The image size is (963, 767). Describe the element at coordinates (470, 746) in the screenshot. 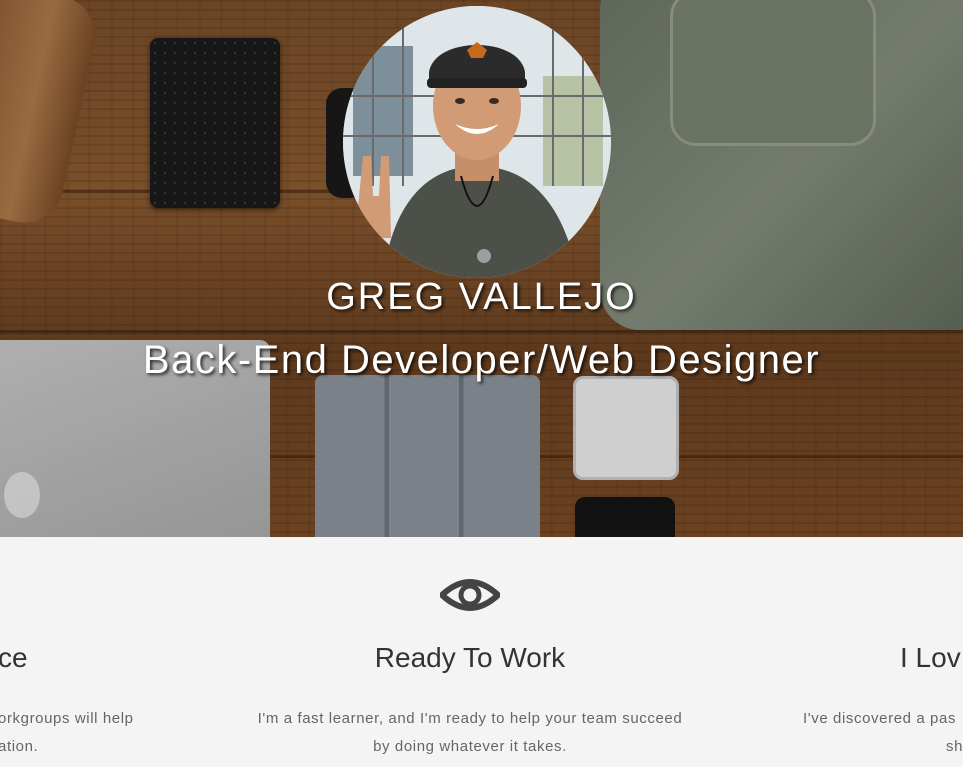

I see `feature-text-center-line2: by doing whatever it takes.` at that location.